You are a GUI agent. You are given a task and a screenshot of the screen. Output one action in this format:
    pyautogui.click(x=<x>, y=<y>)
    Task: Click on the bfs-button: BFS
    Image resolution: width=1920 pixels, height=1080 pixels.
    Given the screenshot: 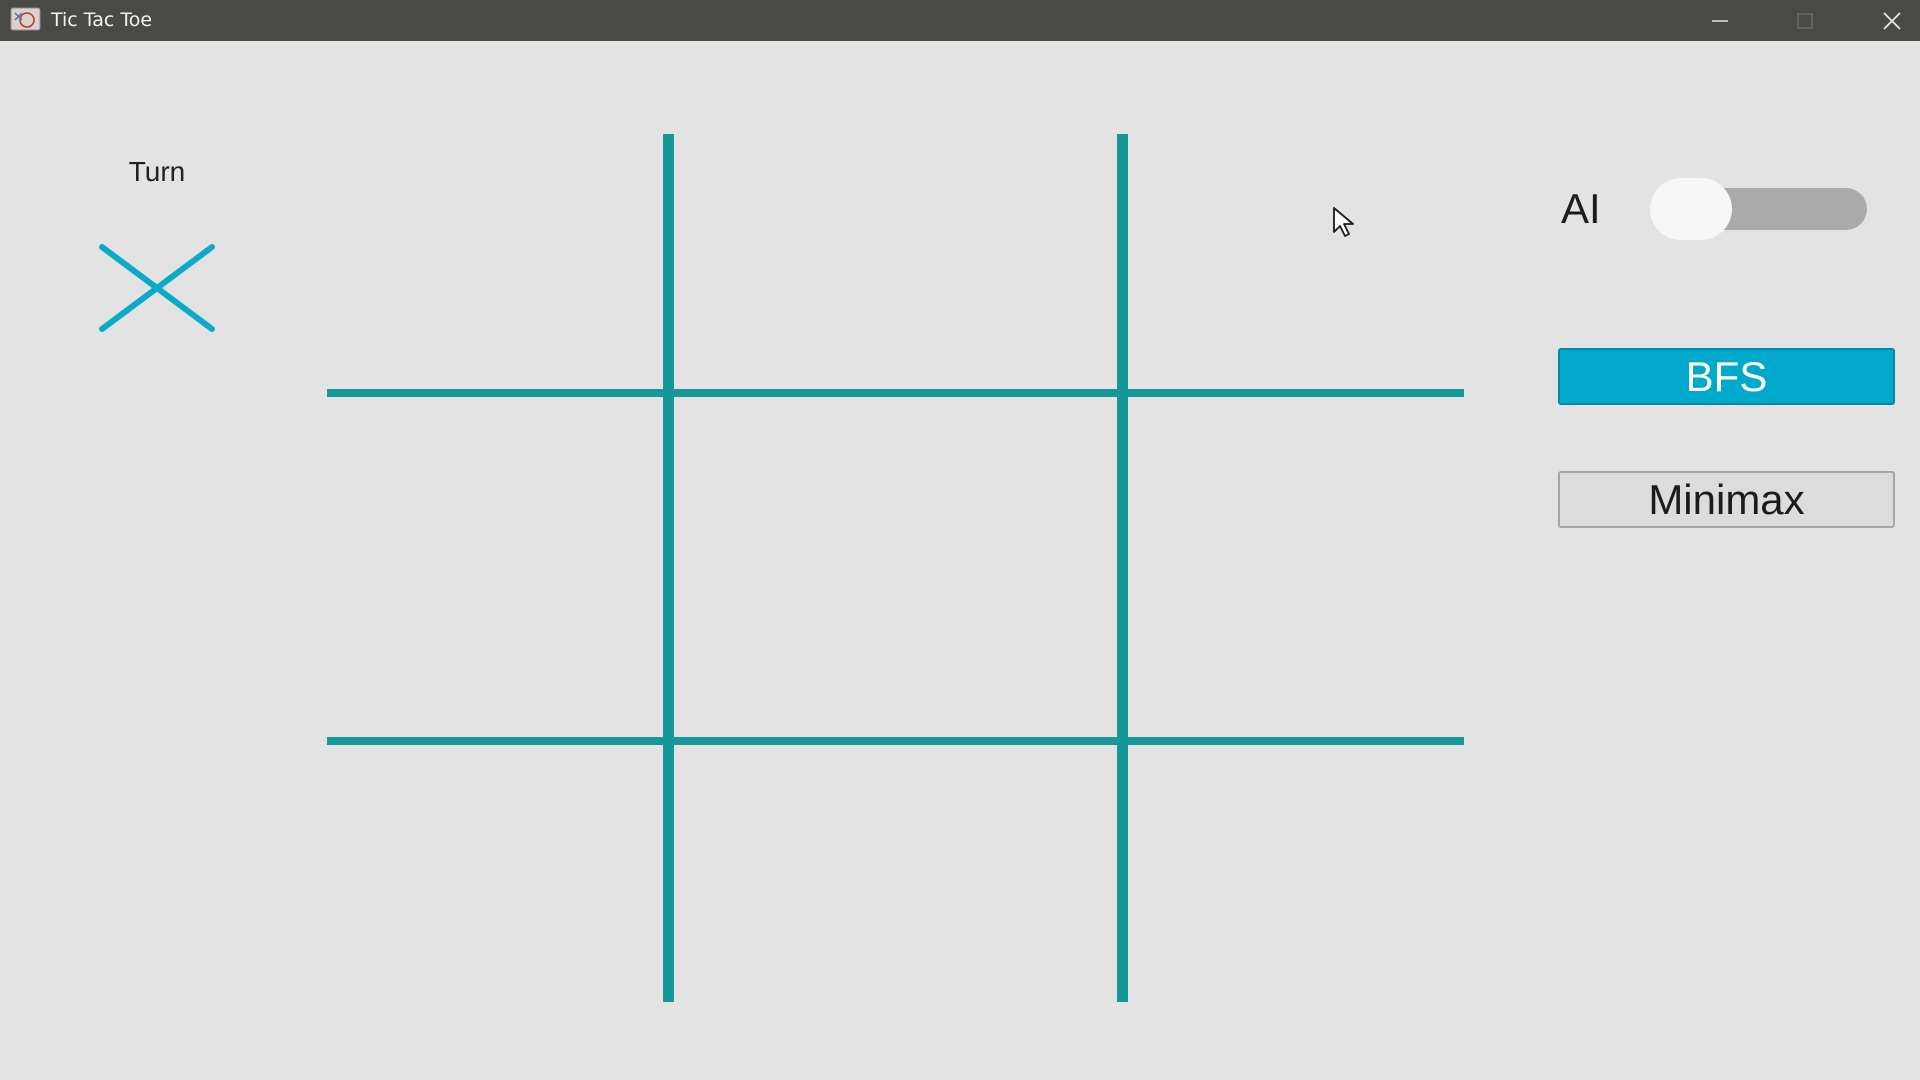 What is the action you would take?
    pyautogui.click(x=1726, y=376)
    